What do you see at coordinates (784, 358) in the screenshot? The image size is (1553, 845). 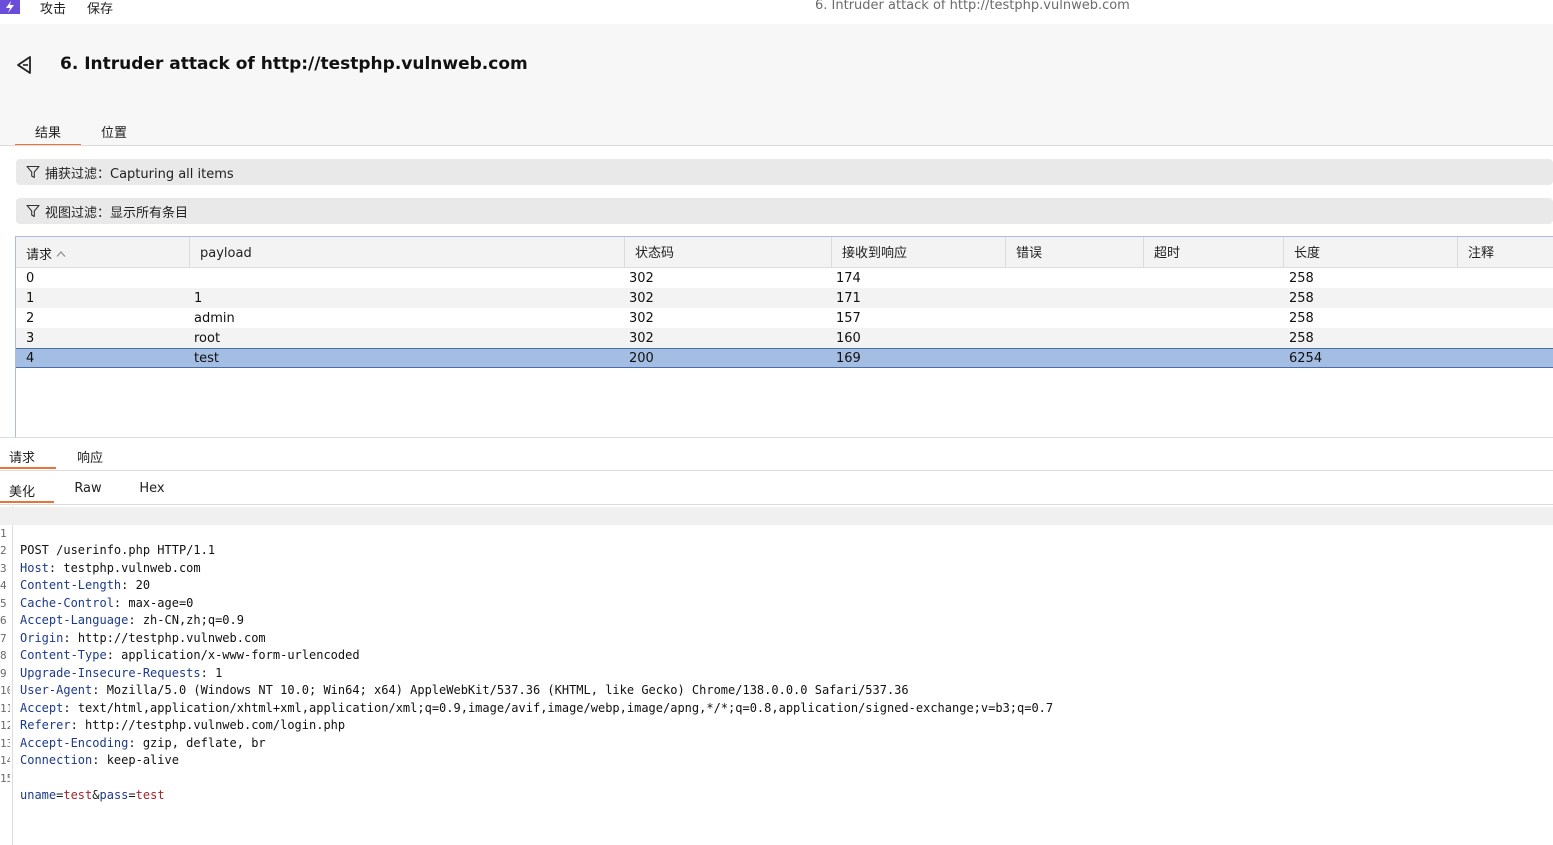 I see `table-row-selected: 4 test 200 169 6254` at bounding box center [784, 358].